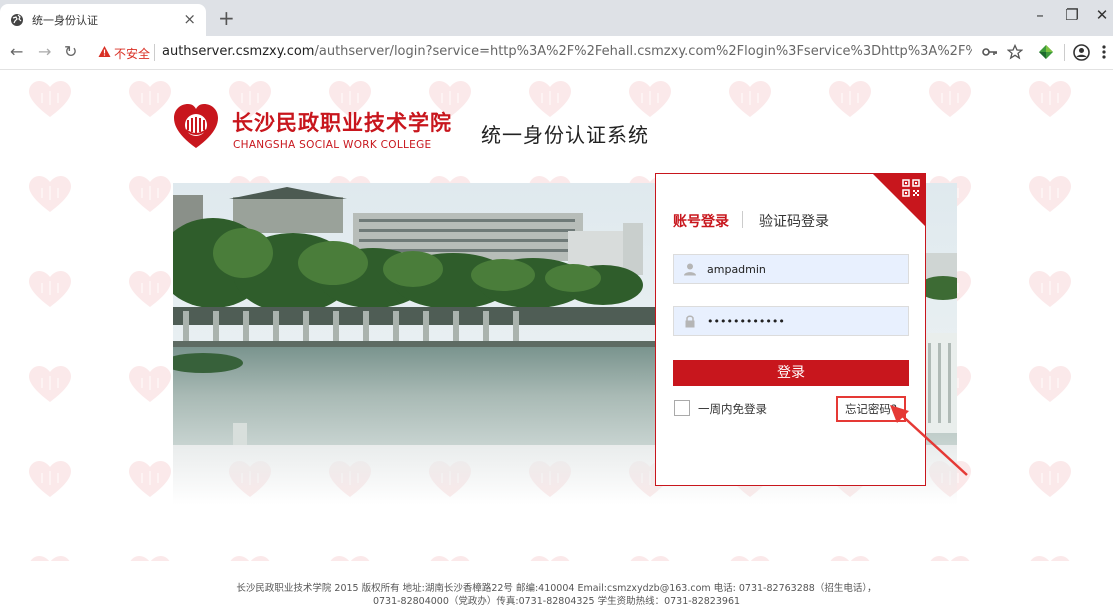 The image size is (1113, 606). Describe the element at coordinates (556, 18) in the screenshot. I see `browser-tabbar: 统一身份认证 × + – ❐ ✕` at that location.